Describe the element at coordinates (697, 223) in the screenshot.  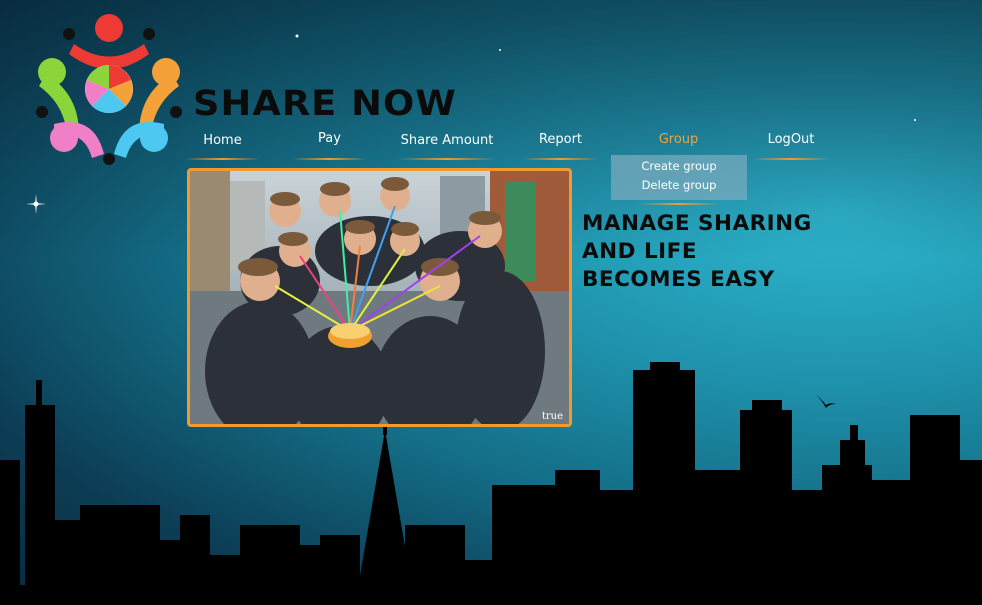
I see `tagline-line-1: MANAGE SHARING` at that location.